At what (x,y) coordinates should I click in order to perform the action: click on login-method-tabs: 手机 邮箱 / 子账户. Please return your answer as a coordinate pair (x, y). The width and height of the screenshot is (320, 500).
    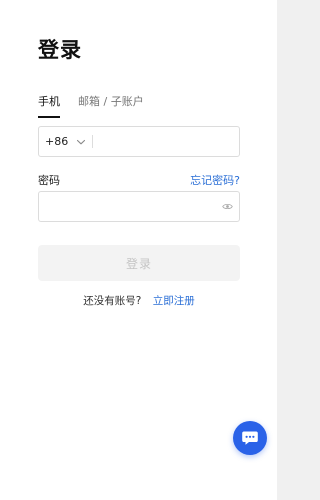
    Looking at the image, I should click on (91, 107).